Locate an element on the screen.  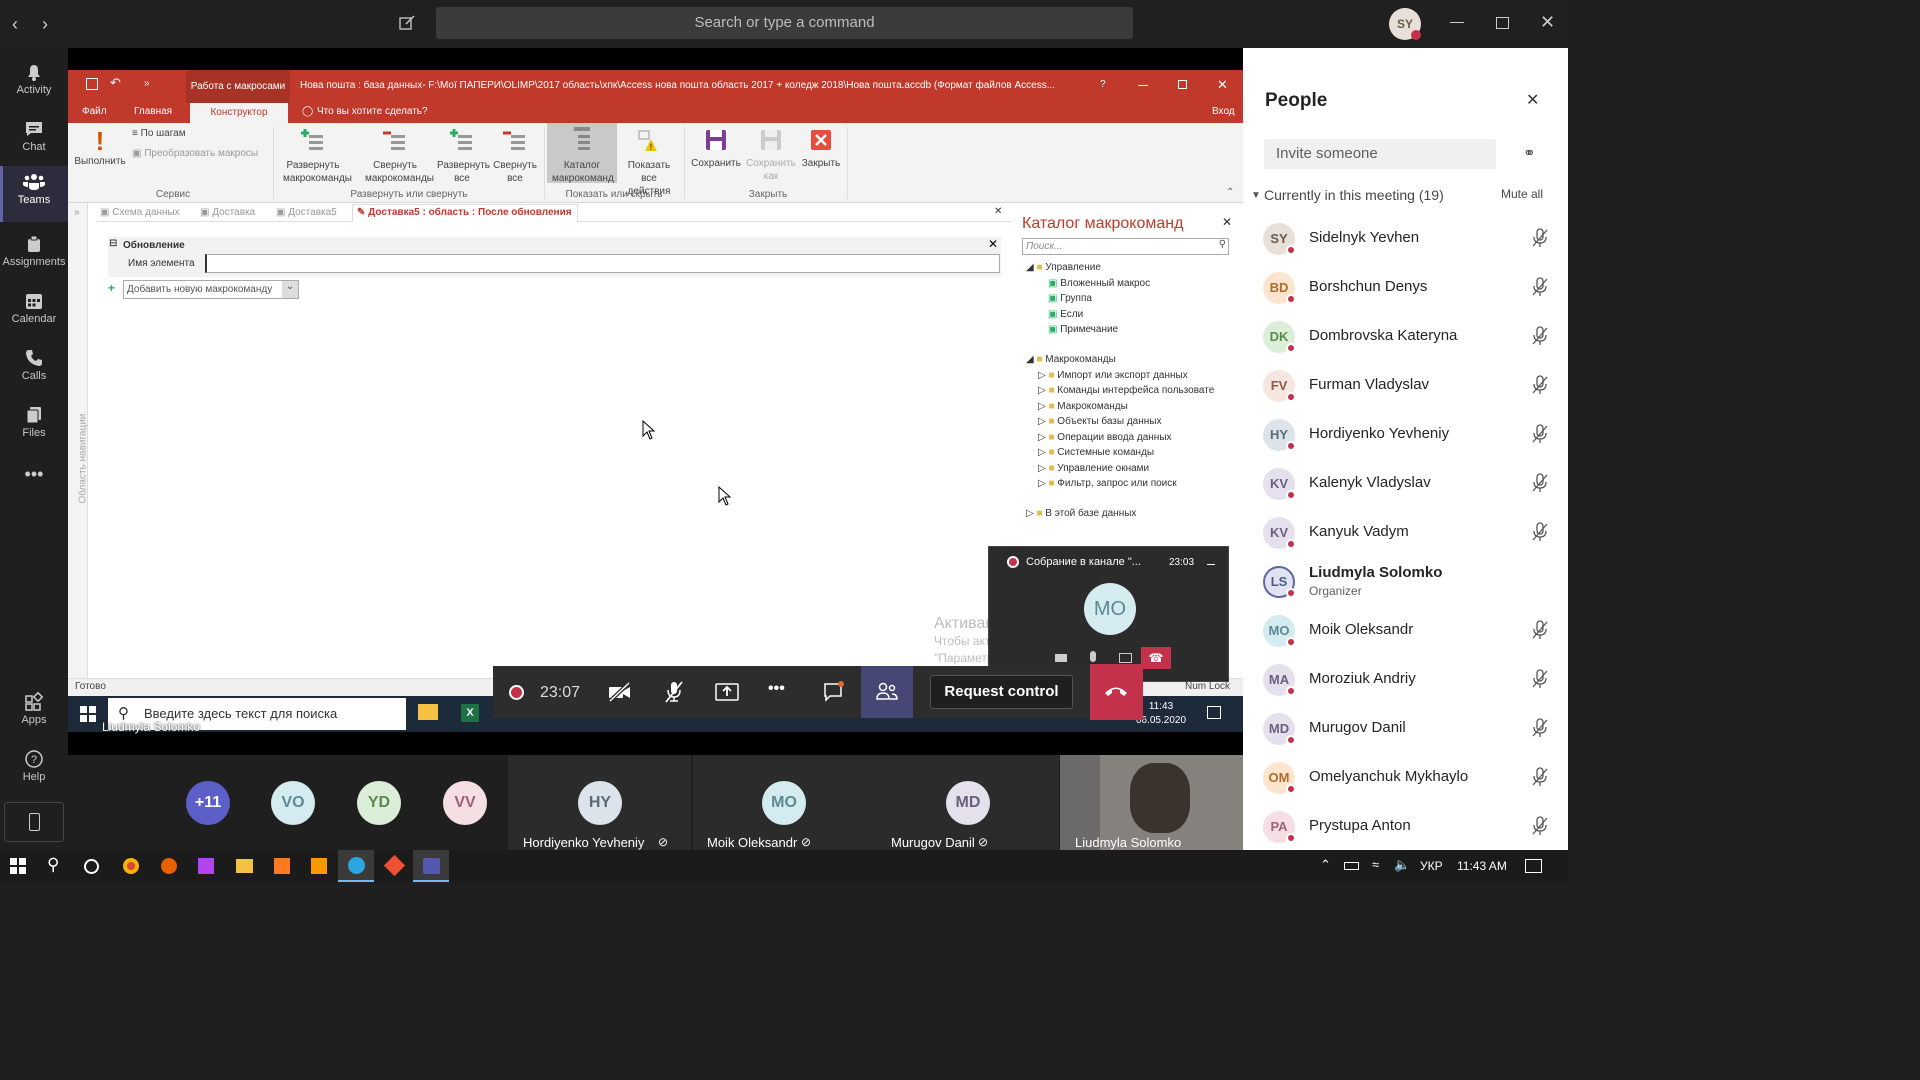
chevron-down-icon: ▼ is located at coordinates (1256, 195).